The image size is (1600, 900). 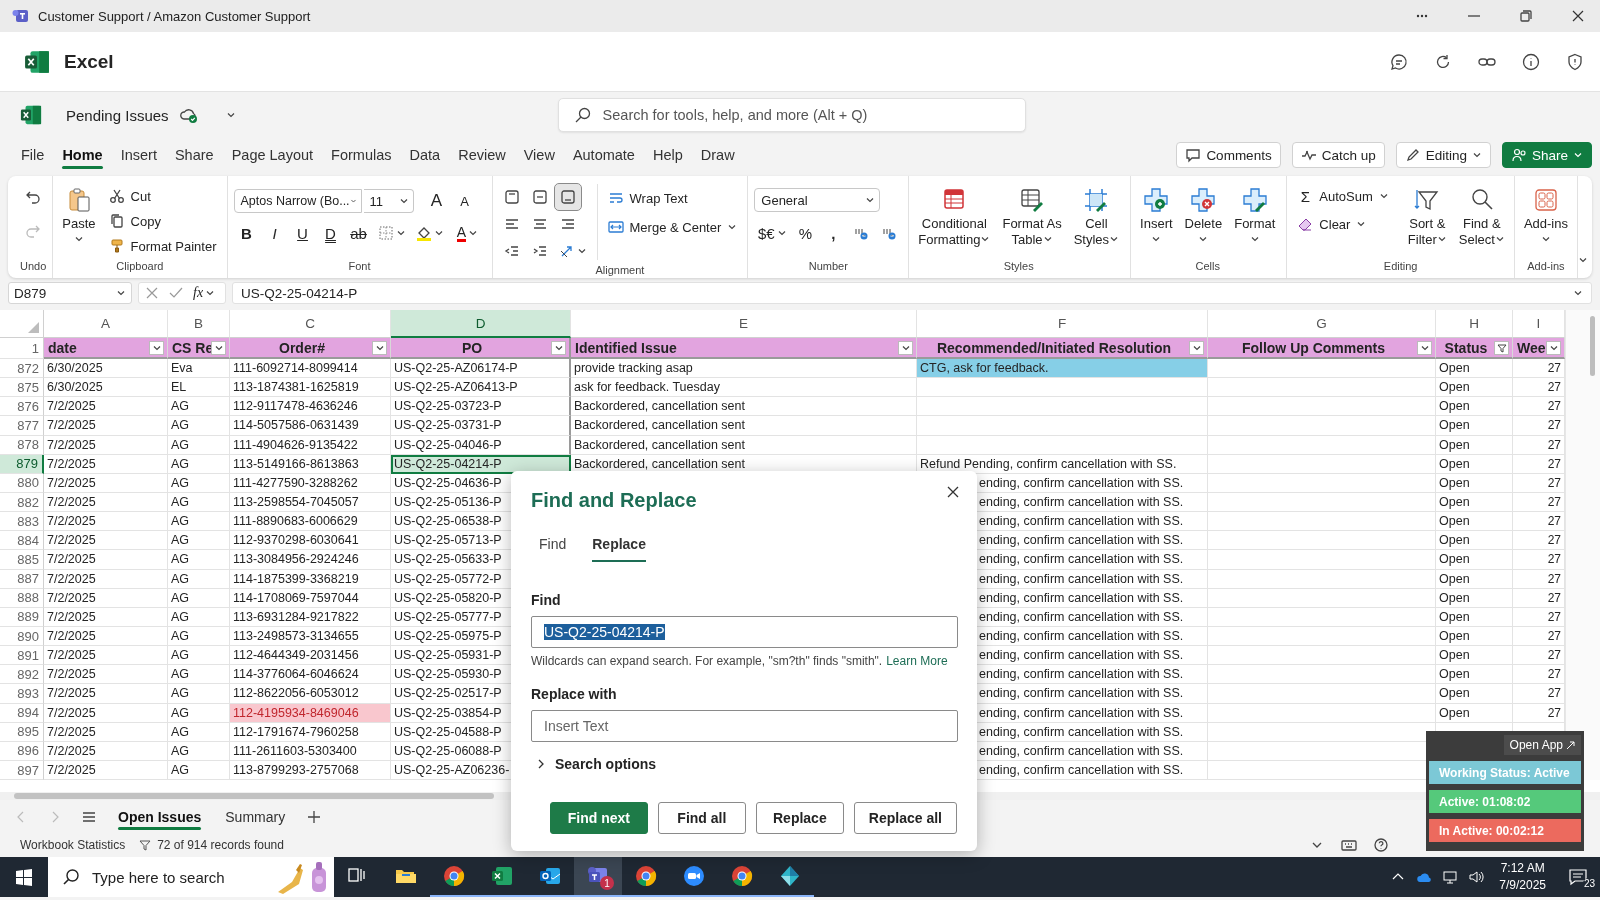 What do you see at coordinates (358, 233) in the screenshot?
I see `strikethrough-button: ab` at bounding box center [358, 233].